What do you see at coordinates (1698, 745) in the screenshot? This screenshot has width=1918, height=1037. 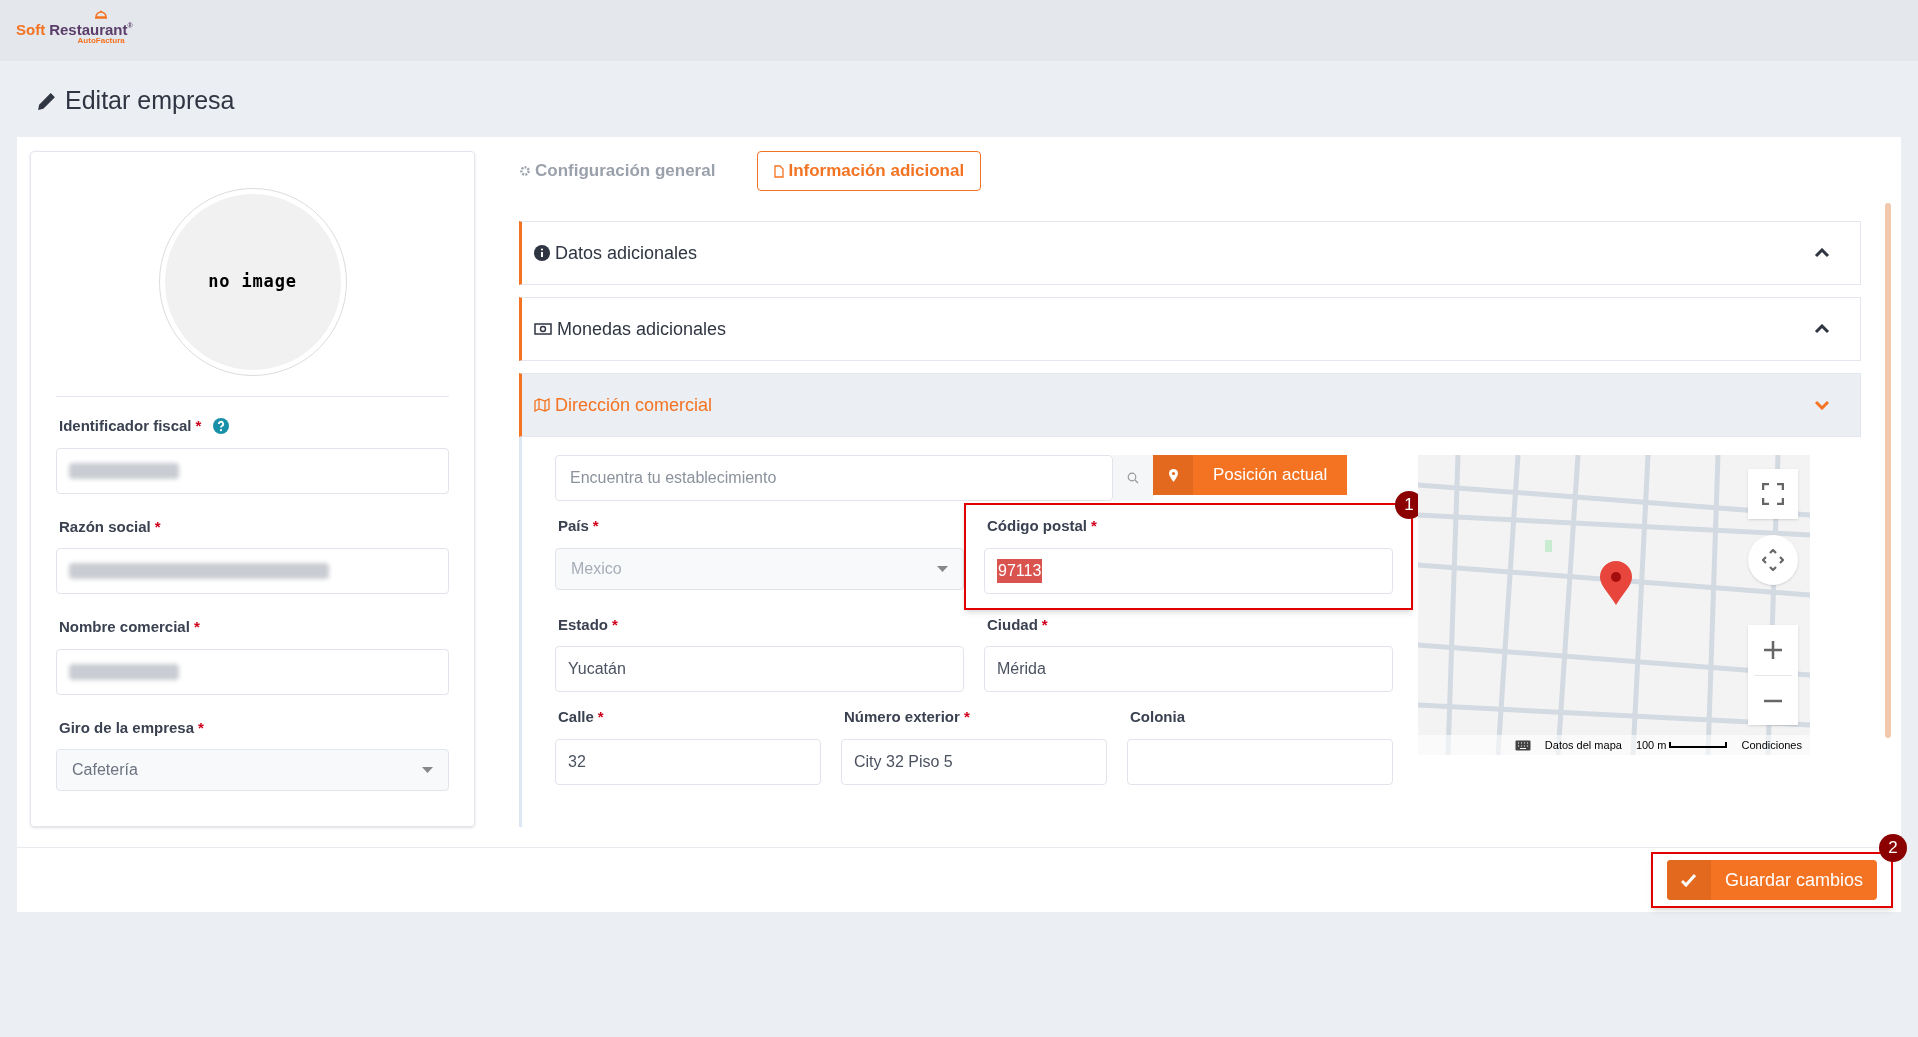 I see `scale-bar` at bounding box center [1698, 745].